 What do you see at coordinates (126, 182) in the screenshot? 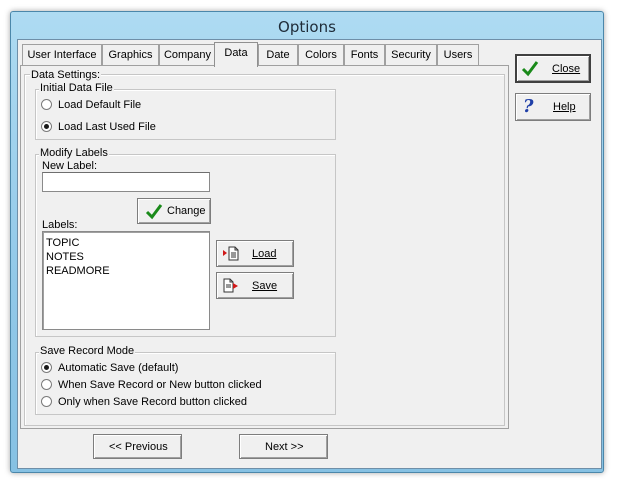
I see `new-label-input` at bounding box center [126, 182].